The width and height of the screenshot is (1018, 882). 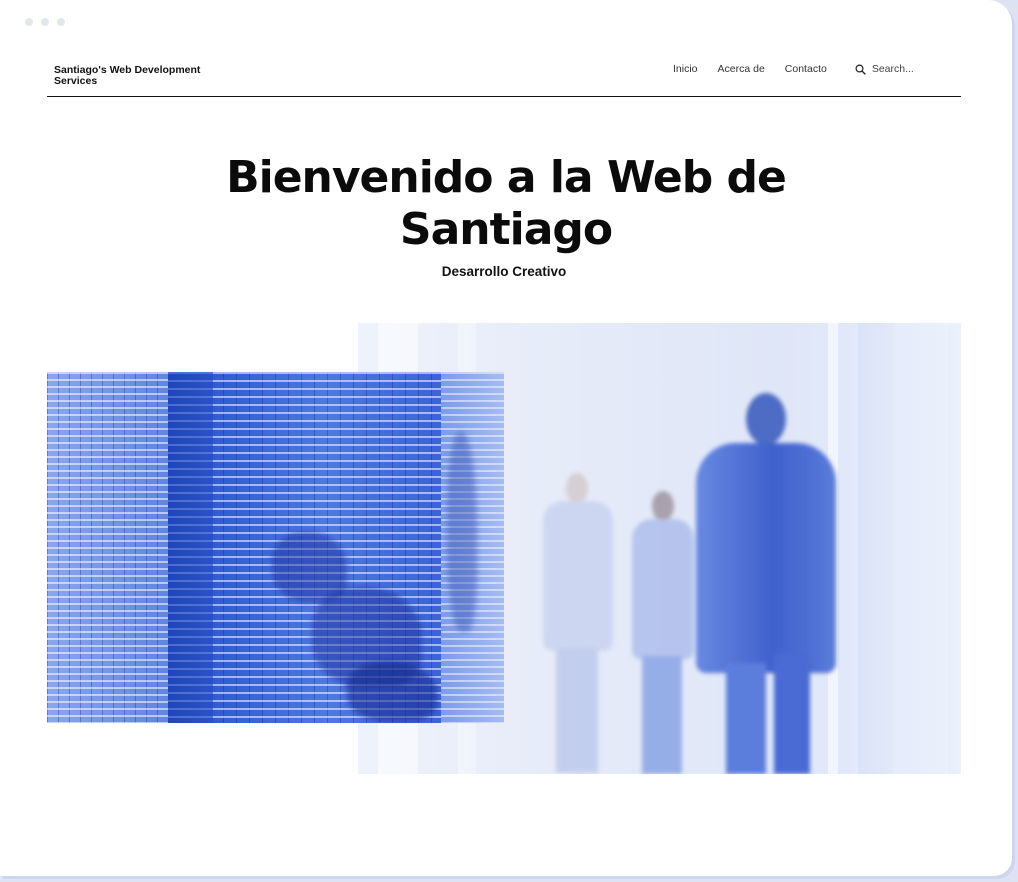 I want to click on hero-subtitle: Desarrollo Creativo, so click(x=504, y=271).